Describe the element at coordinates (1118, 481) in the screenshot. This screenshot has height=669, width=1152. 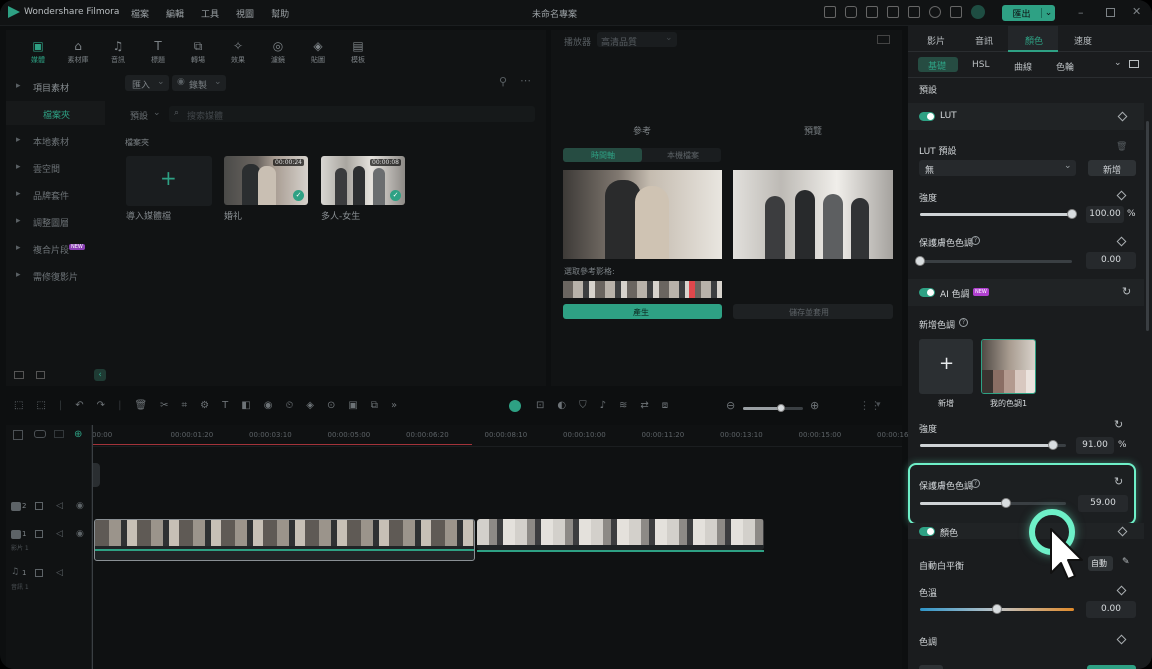
I see `reset-icon: ↻` at that location.